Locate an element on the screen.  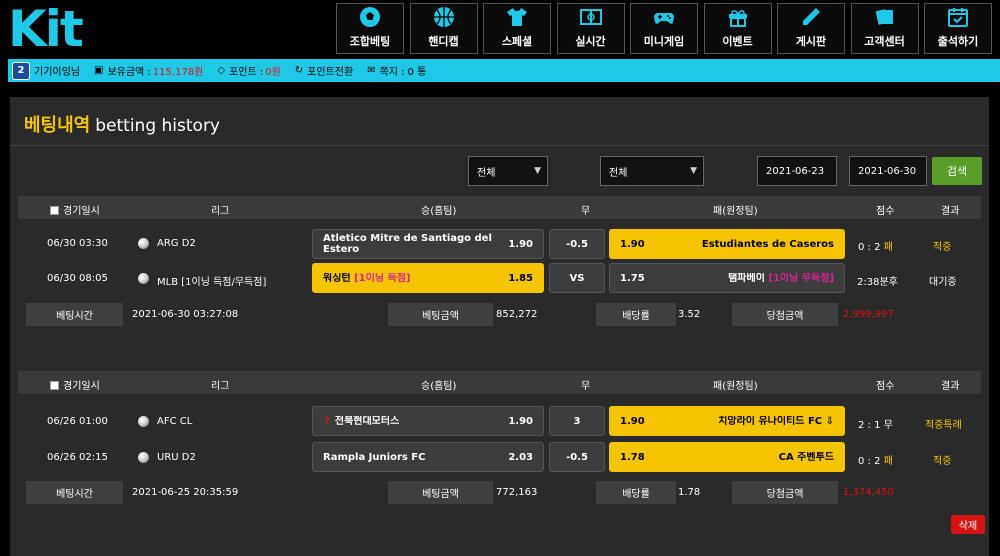
date-to-input: 2021-06-30 is located at coordinates (888, 171).